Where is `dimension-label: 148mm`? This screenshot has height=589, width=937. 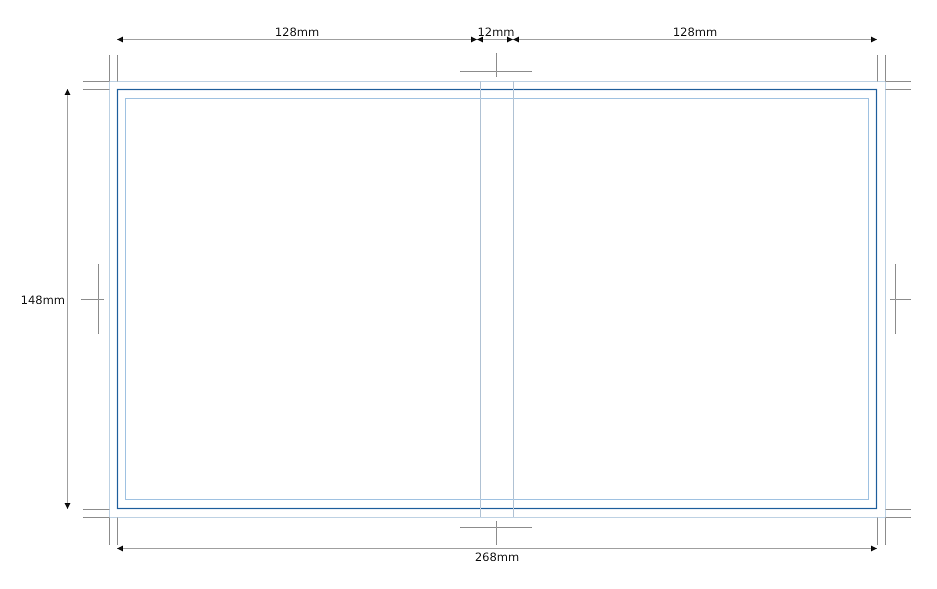
dimension-label: 148mm is located at coordinates (42, 300).